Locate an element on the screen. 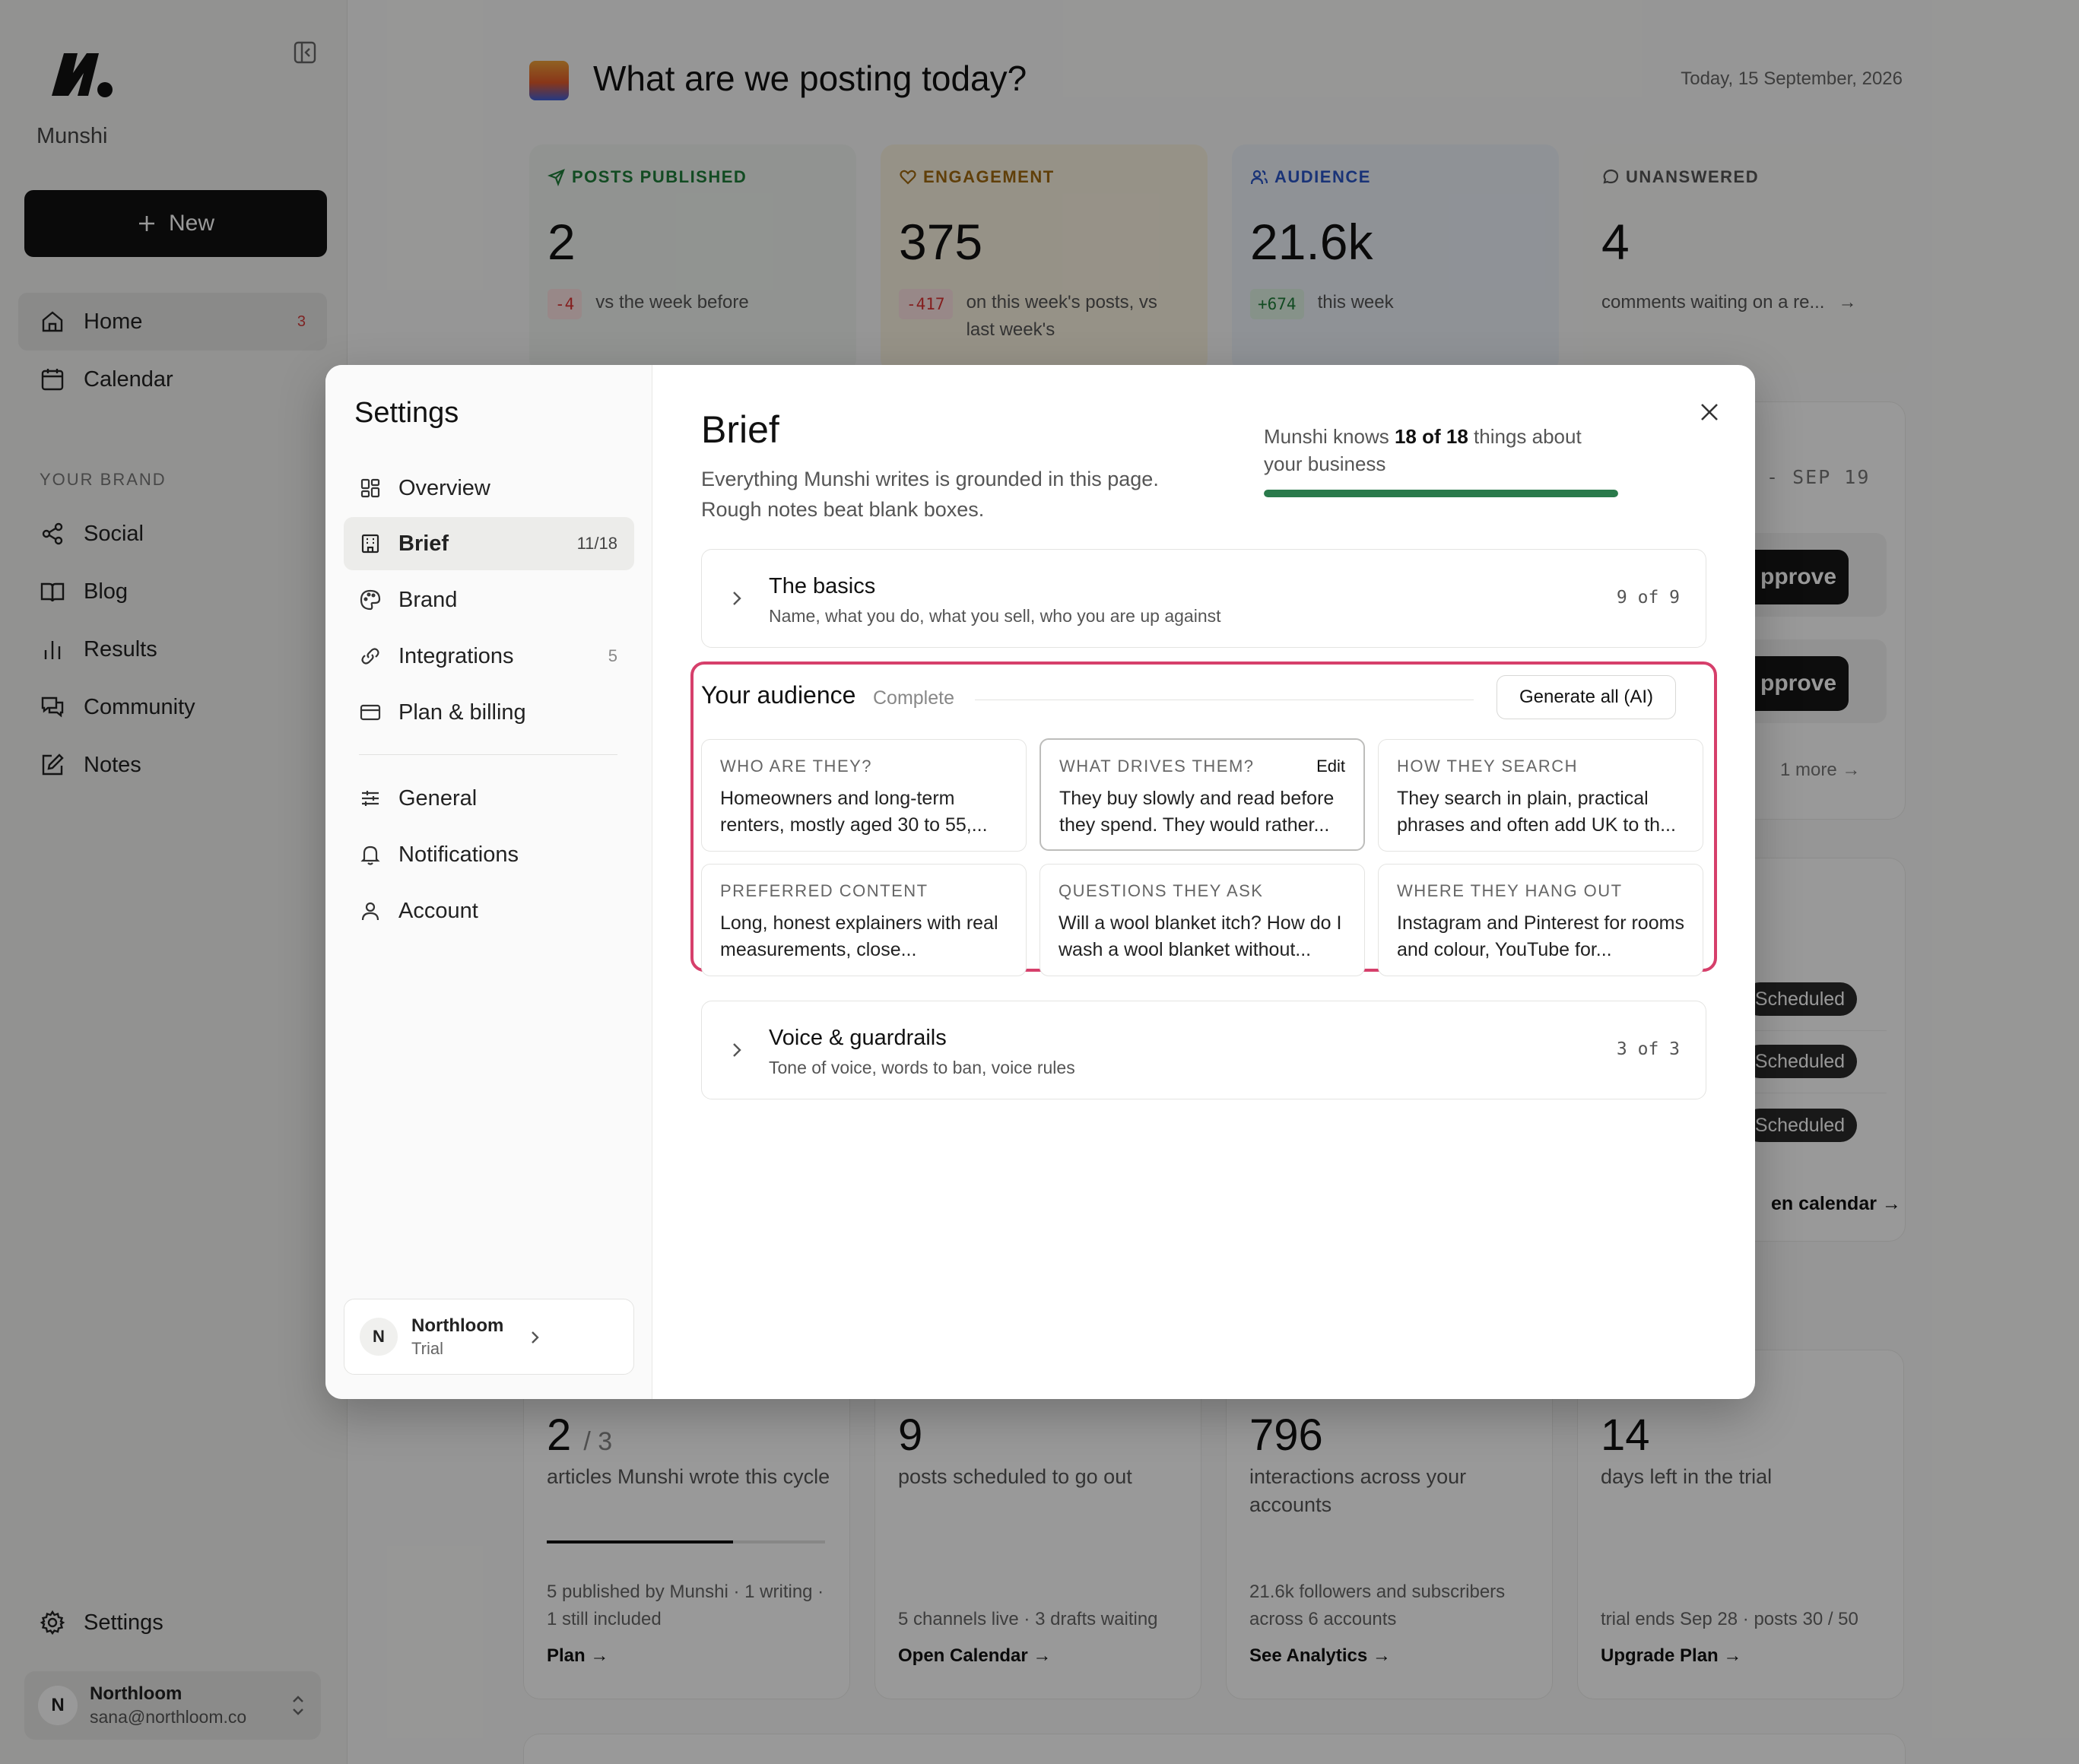  settings-nav-brief: Brief 11/18 is located at coordinates (489, 543).